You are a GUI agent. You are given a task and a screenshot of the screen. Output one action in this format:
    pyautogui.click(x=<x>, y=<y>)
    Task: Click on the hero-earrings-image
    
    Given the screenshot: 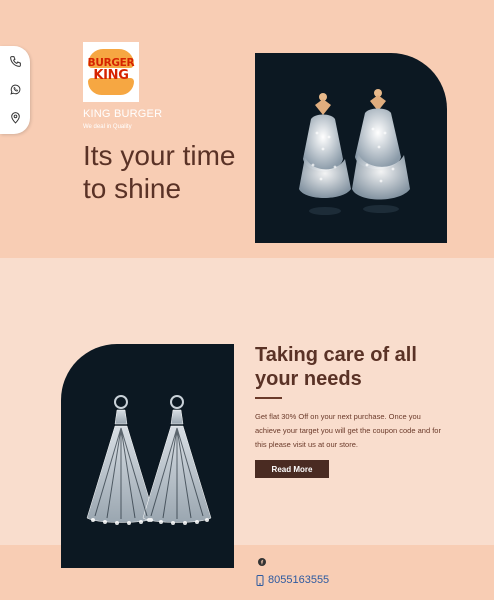 What is the action you would take?
    pyautogui.click(x=351, y=148)
    